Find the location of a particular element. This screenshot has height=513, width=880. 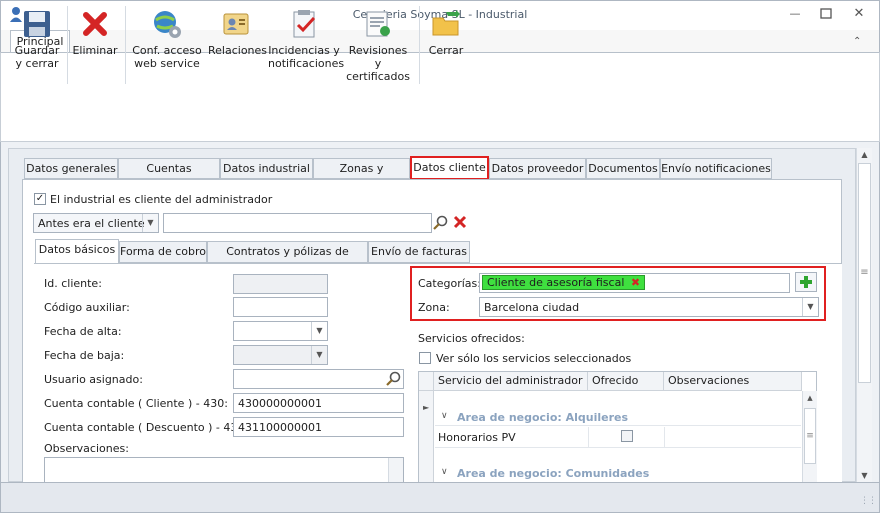

page-scrollbar: ▲ ≡ ▼ is located at coordinates (864, 315).